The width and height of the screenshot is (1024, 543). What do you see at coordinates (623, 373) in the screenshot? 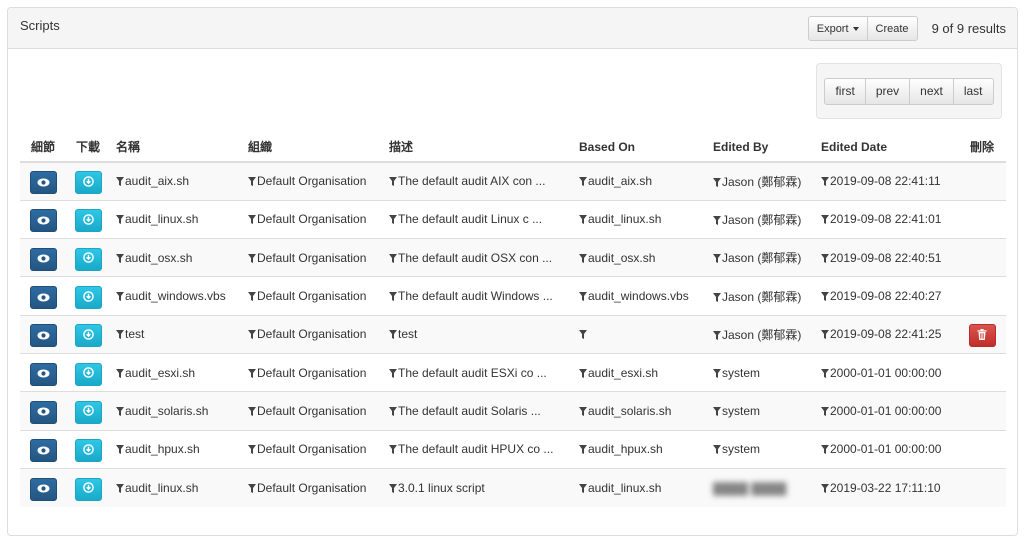
I see `based-on-text: audit_esxi.sh` at bounding box center [623, 373].